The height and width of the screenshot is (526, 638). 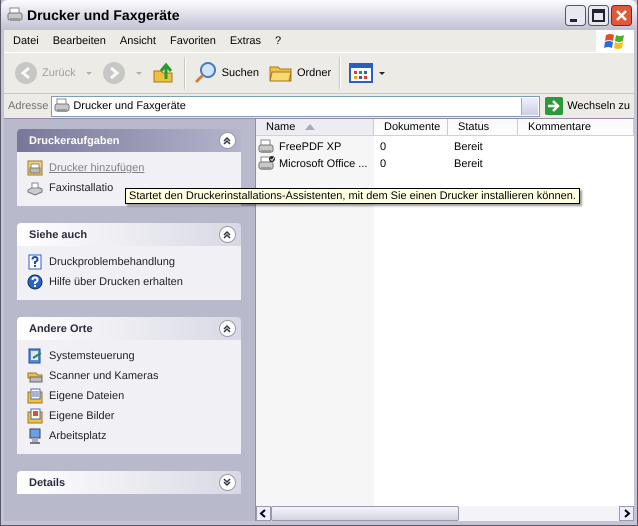 What do you see at coordinates (86, 396) in the screenshot?
I see `task-link: Eigene Dateien` at bounding box center [86, 396].